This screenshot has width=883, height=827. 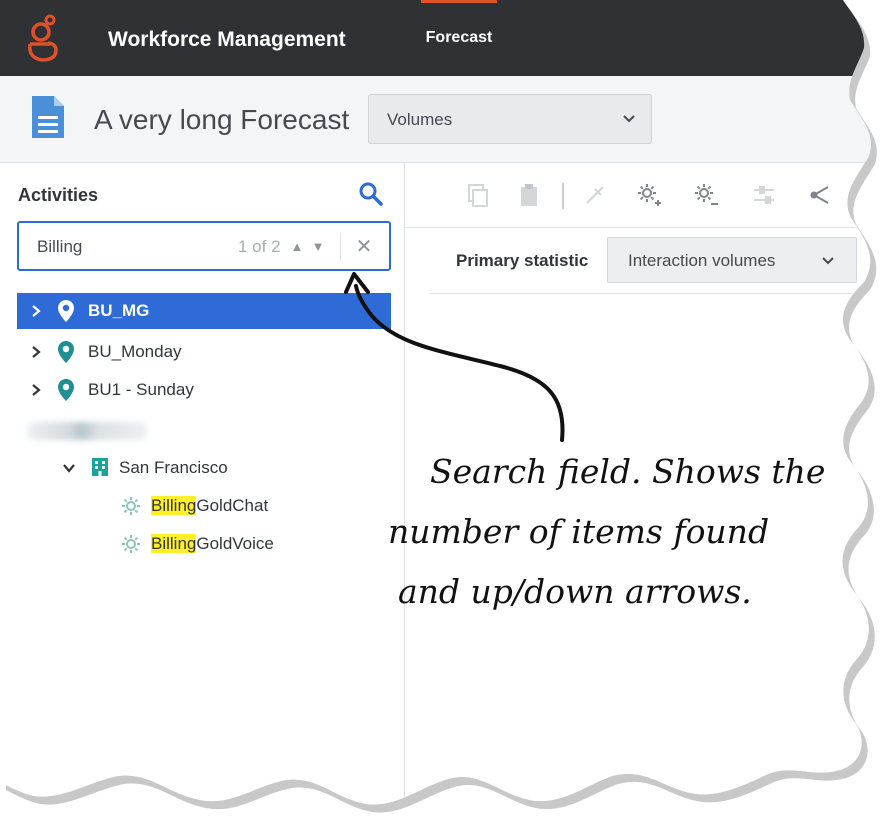 I want to click on search-icon, so click(x=371, y=194).